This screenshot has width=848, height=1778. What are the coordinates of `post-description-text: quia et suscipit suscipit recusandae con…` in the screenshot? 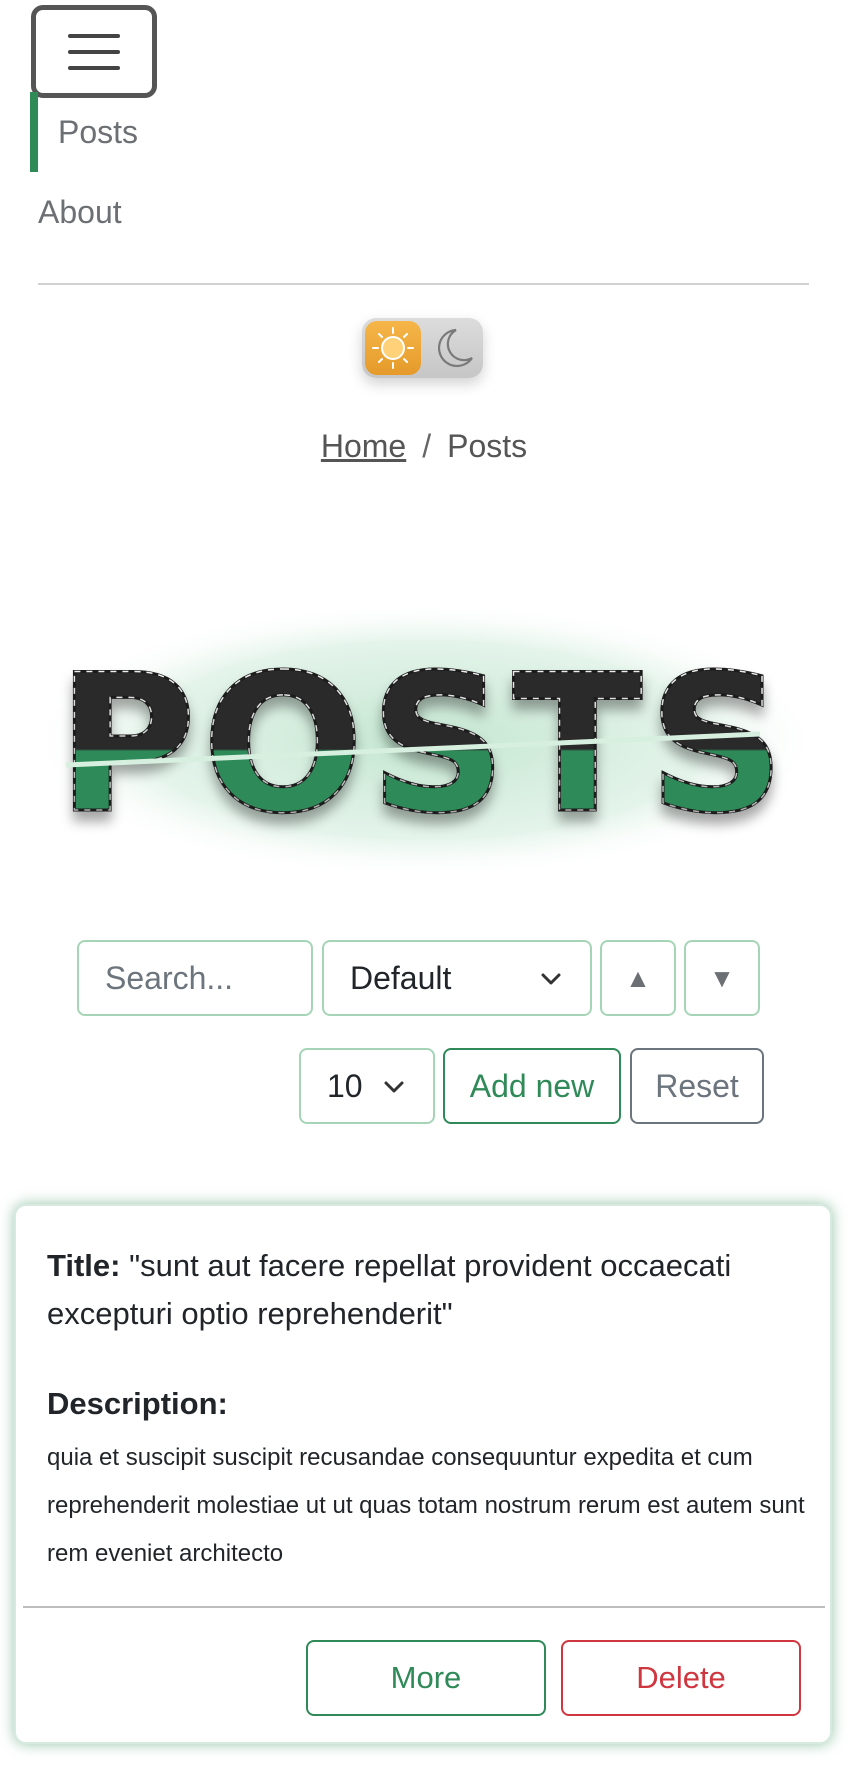 It's located at (426, 1505).